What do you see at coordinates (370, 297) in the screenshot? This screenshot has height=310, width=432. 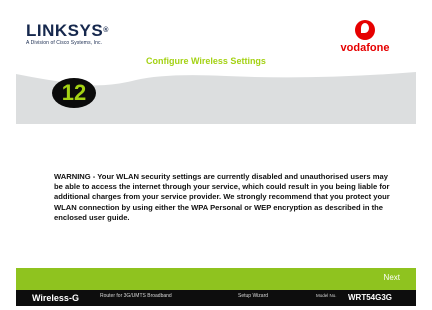 I see `model-number: WRT54G3G` at bounding box center [370, 297].